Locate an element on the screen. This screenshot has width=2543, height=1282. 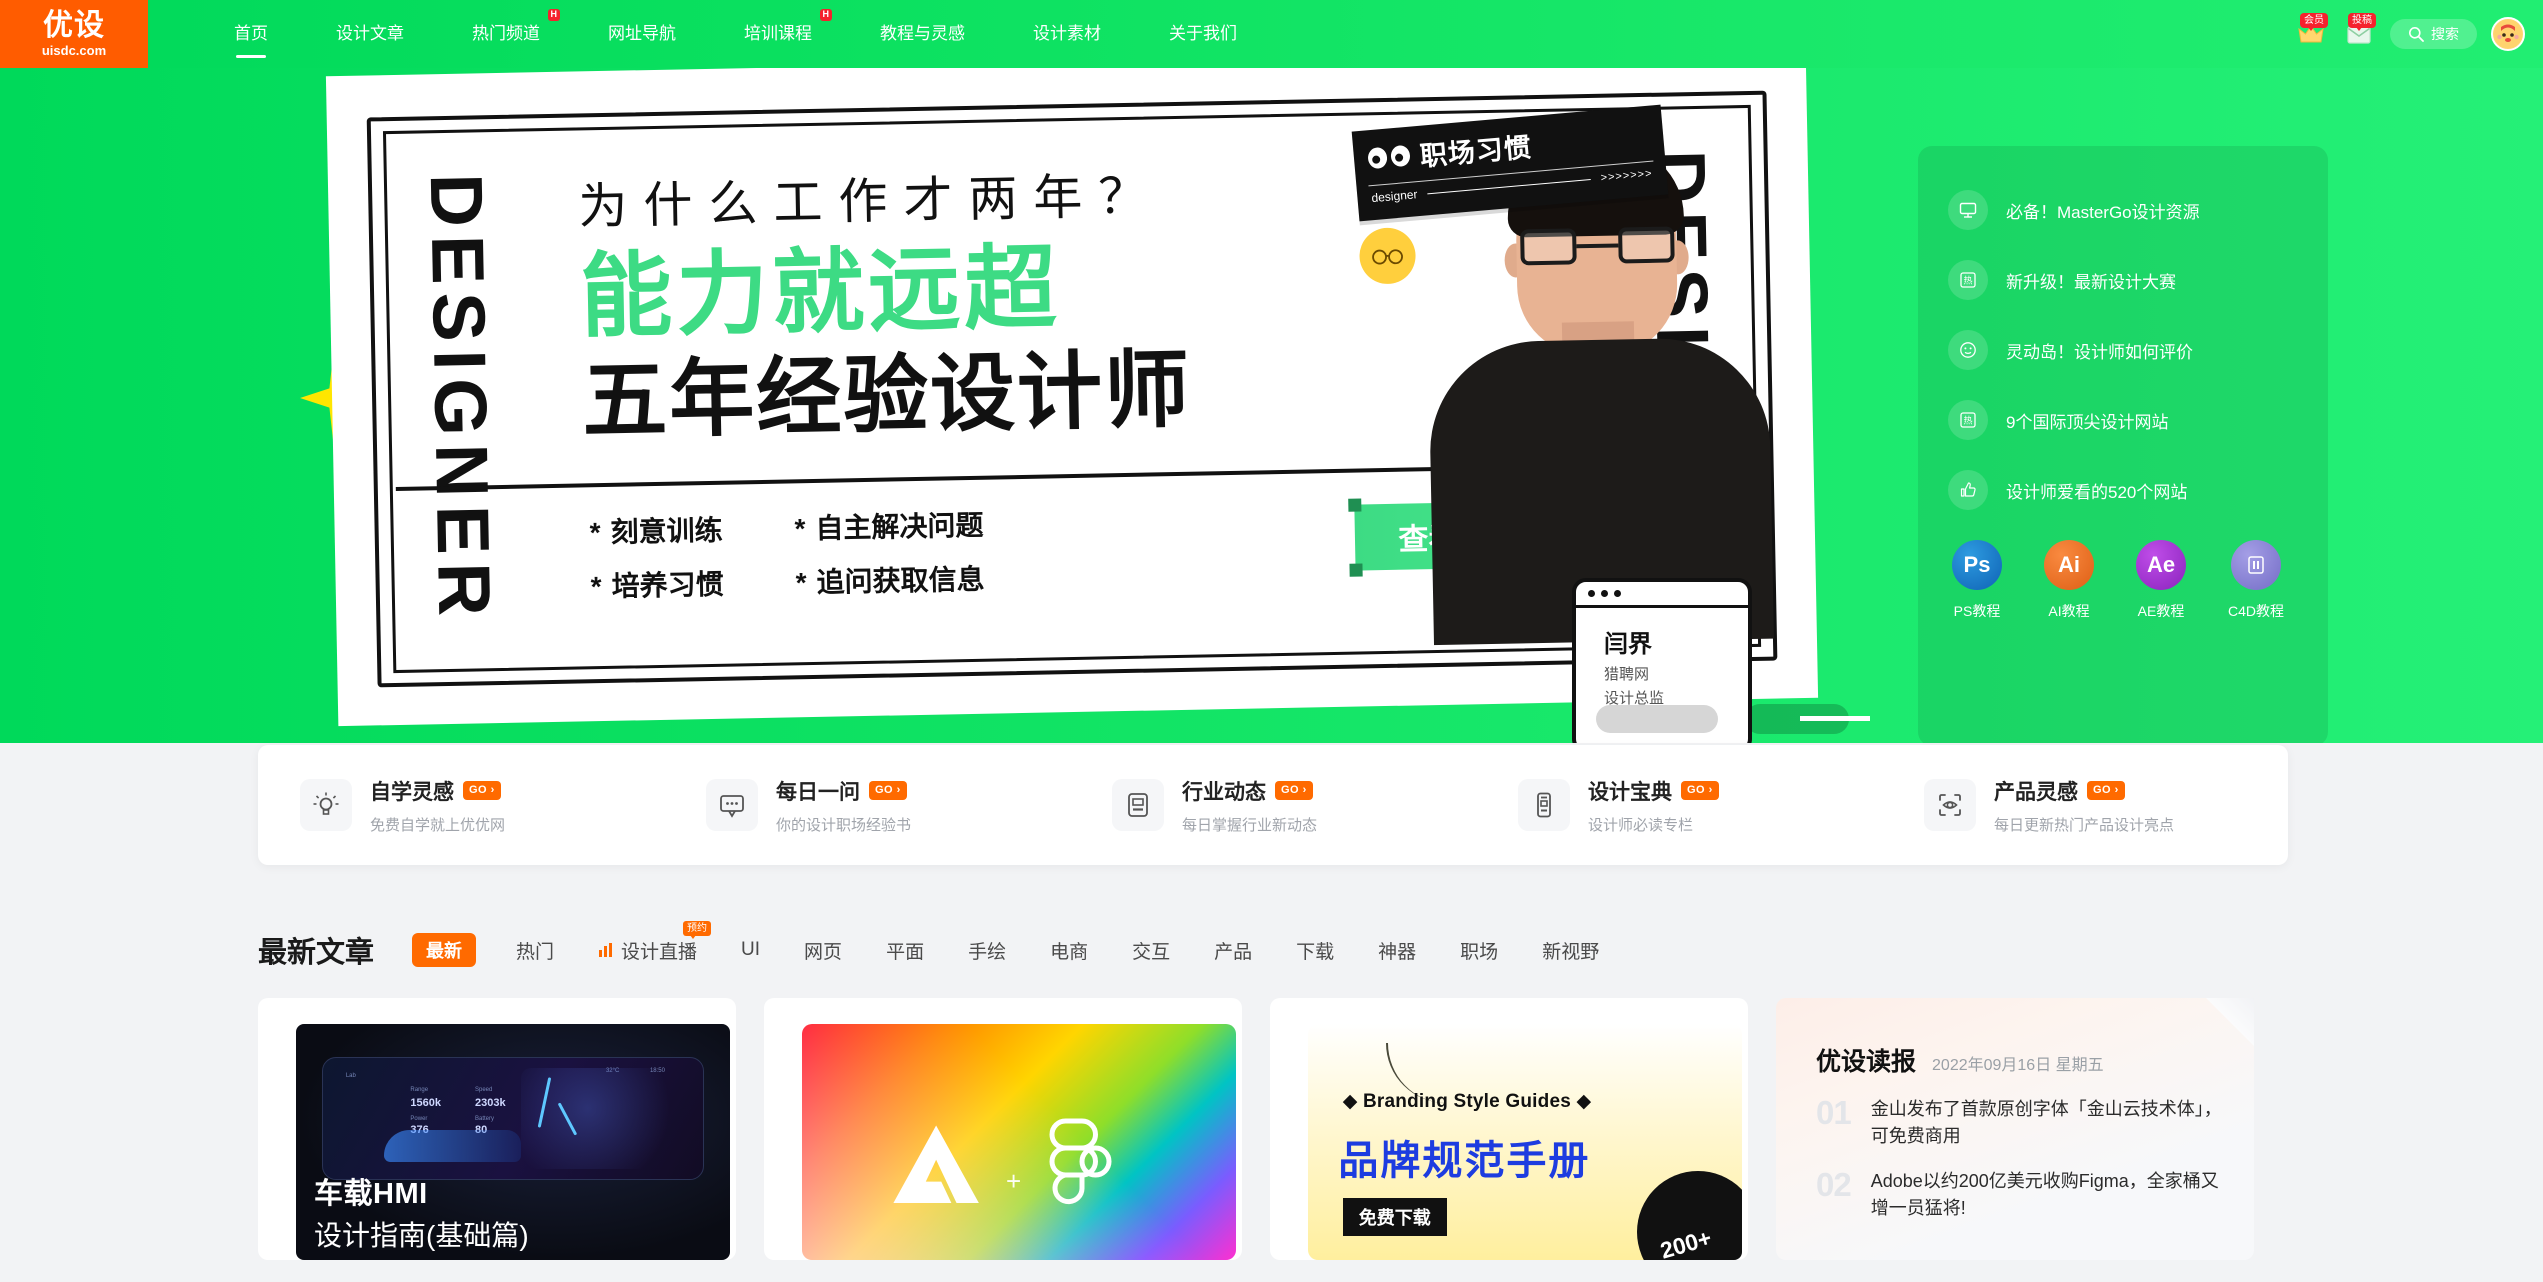
nav-label: 教程与灵感 is located at coordinates (922, 33).